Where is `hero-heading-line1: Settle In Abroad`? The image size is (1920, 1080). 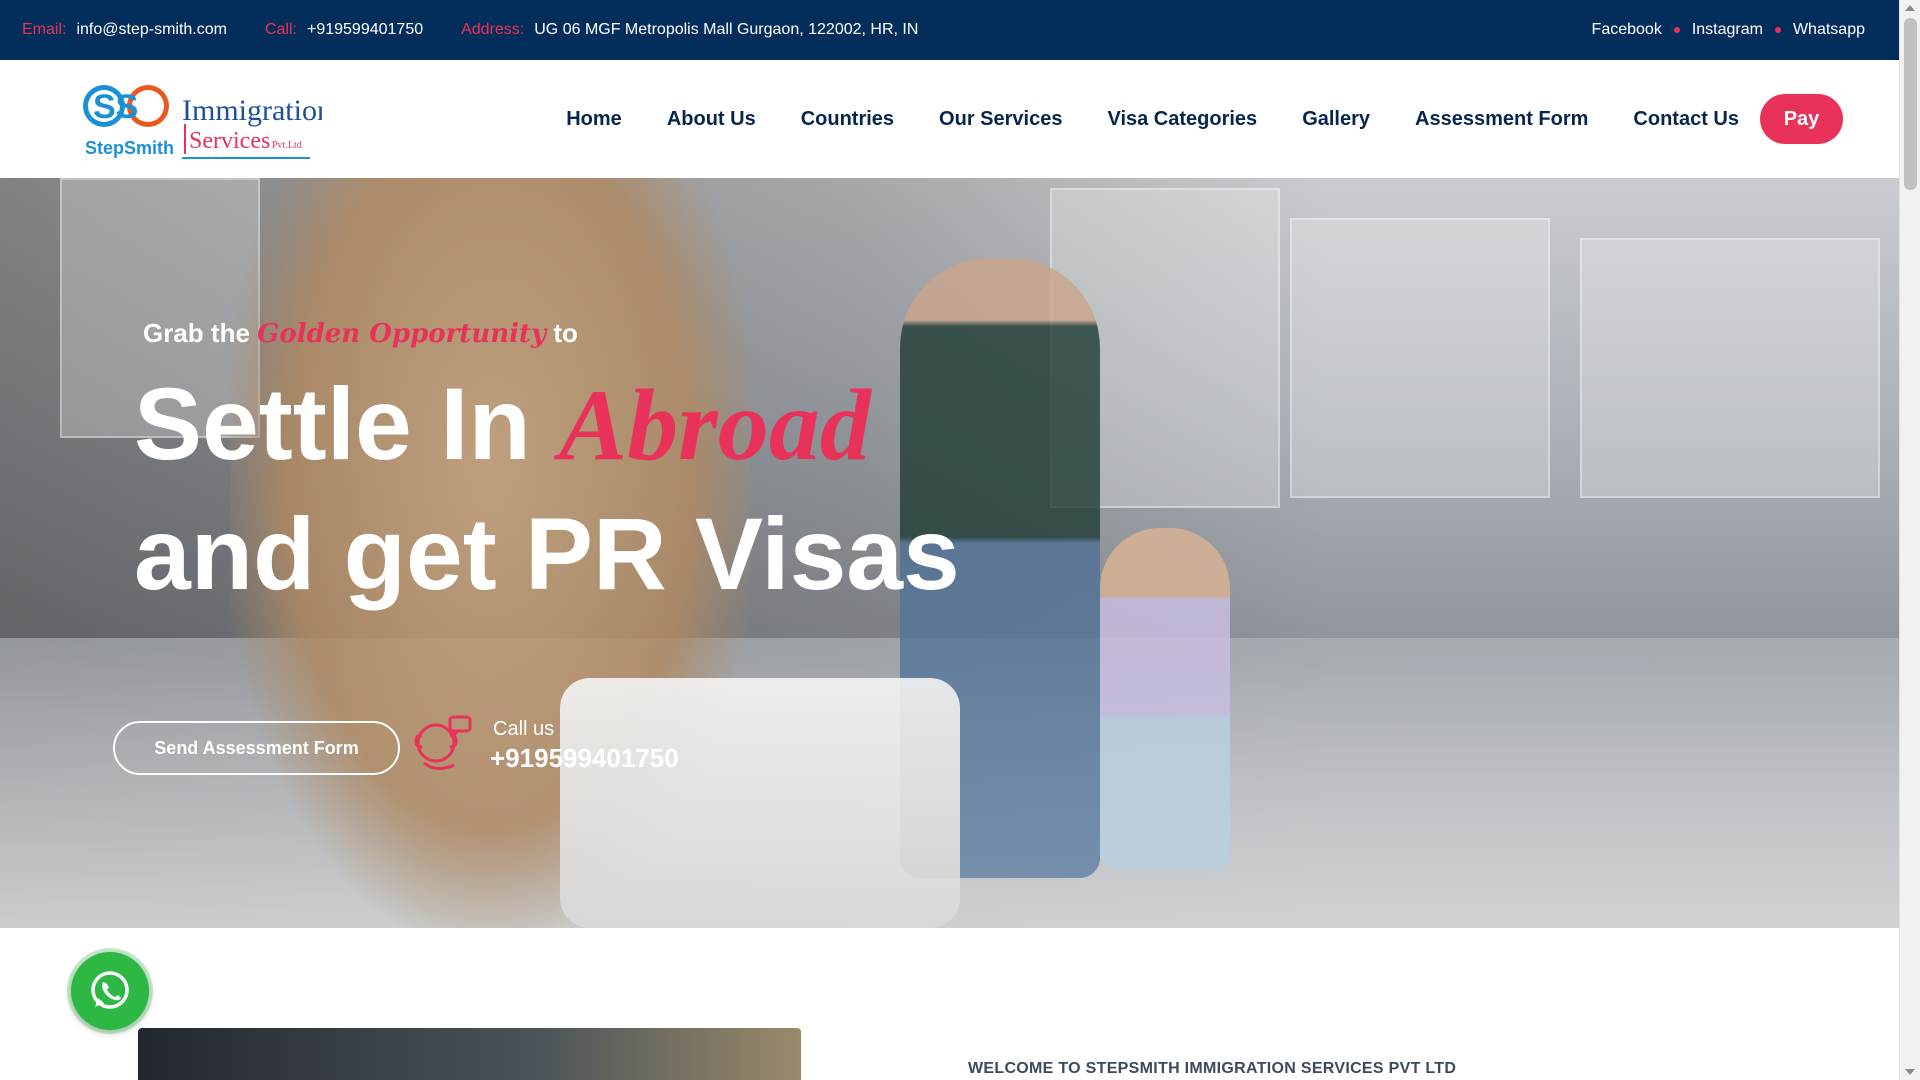
hero-heading-line1: Settle In Abroad is located at coordinates (502, 425).